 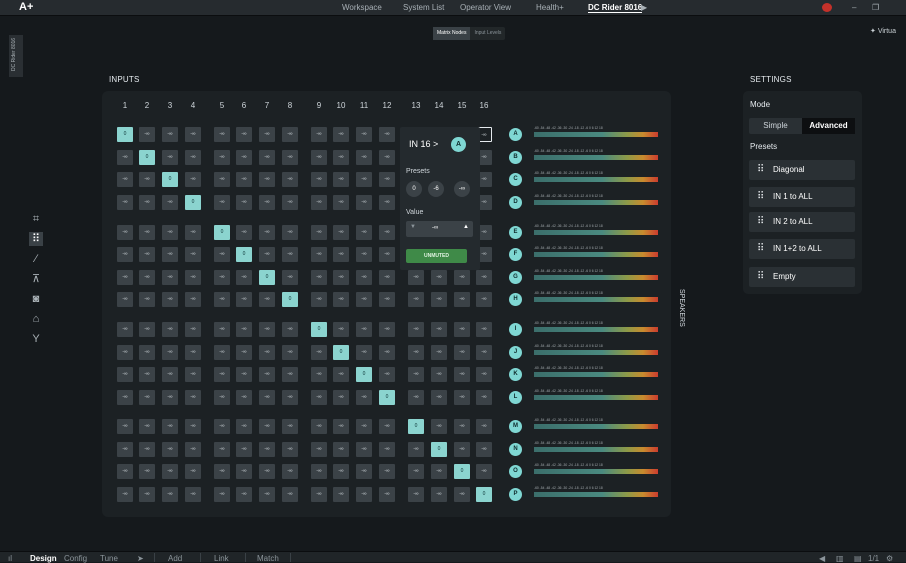 I want to click on tab-matrix-nodes: Matrix Nodes, so click(x=452, y=33).